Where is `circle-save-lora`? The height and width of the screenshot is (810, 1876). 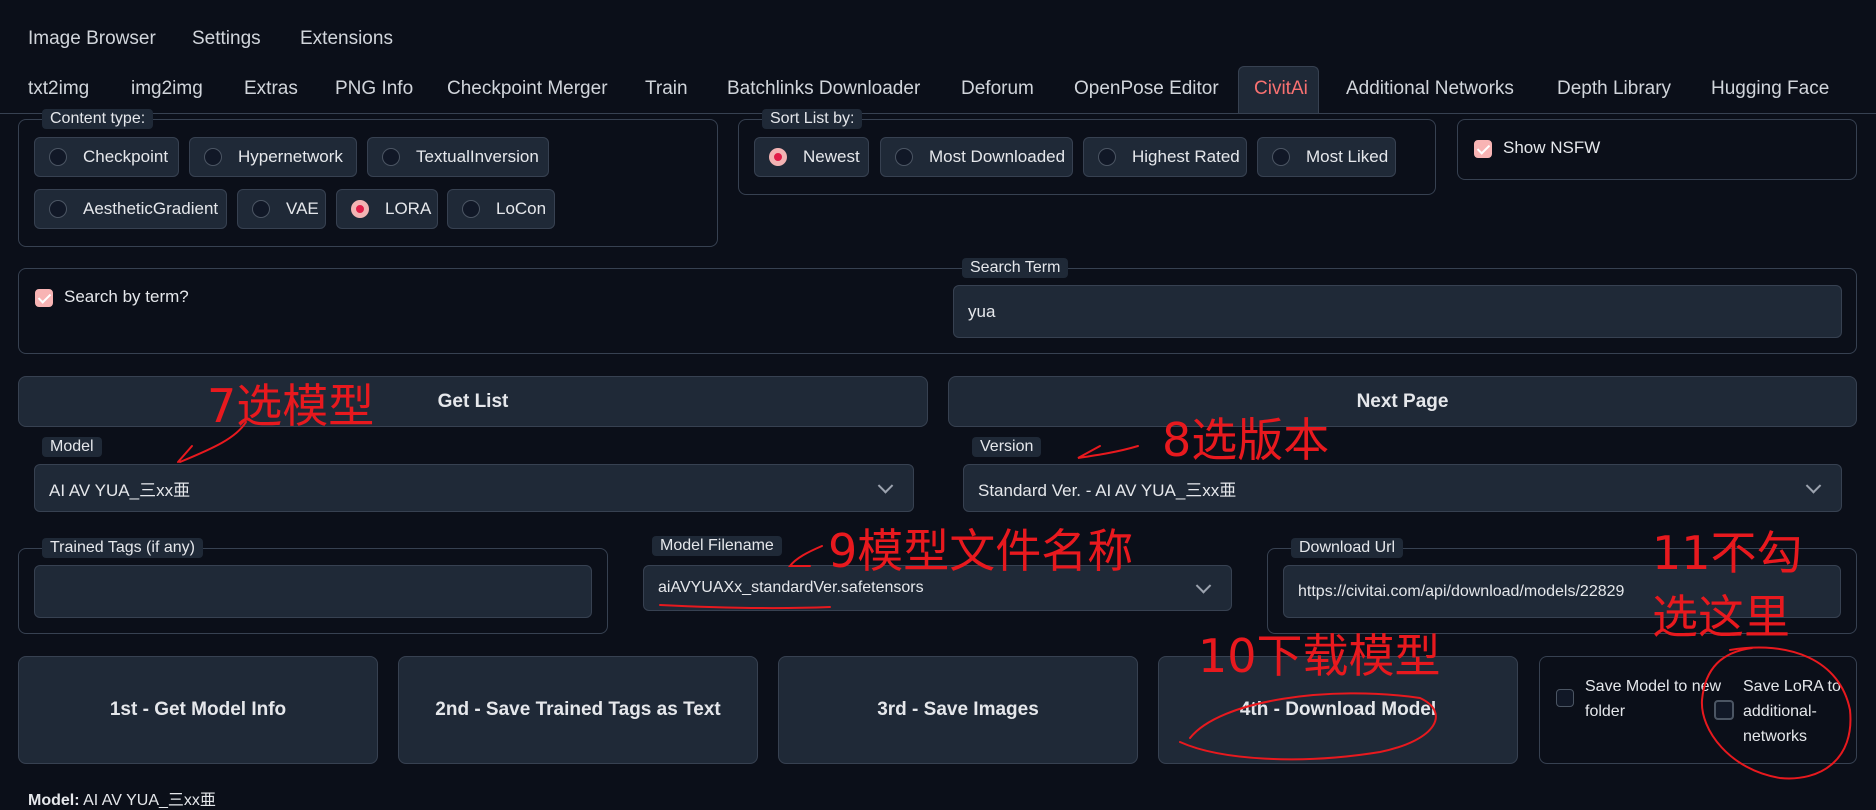
circle-save-lora is located at coordinates (1776, 713).